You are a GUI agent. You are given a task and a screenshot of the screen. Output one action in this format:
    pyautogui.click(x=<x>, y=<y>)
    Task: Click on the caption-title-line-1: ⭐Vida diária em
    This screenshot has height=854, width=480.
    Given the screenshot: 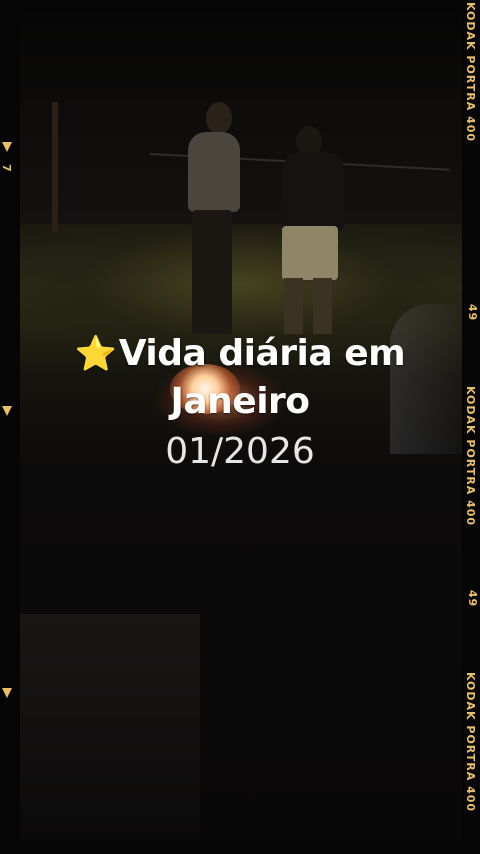 What is the action you would take?
    pyautogui.click(x=240, y=354)
    